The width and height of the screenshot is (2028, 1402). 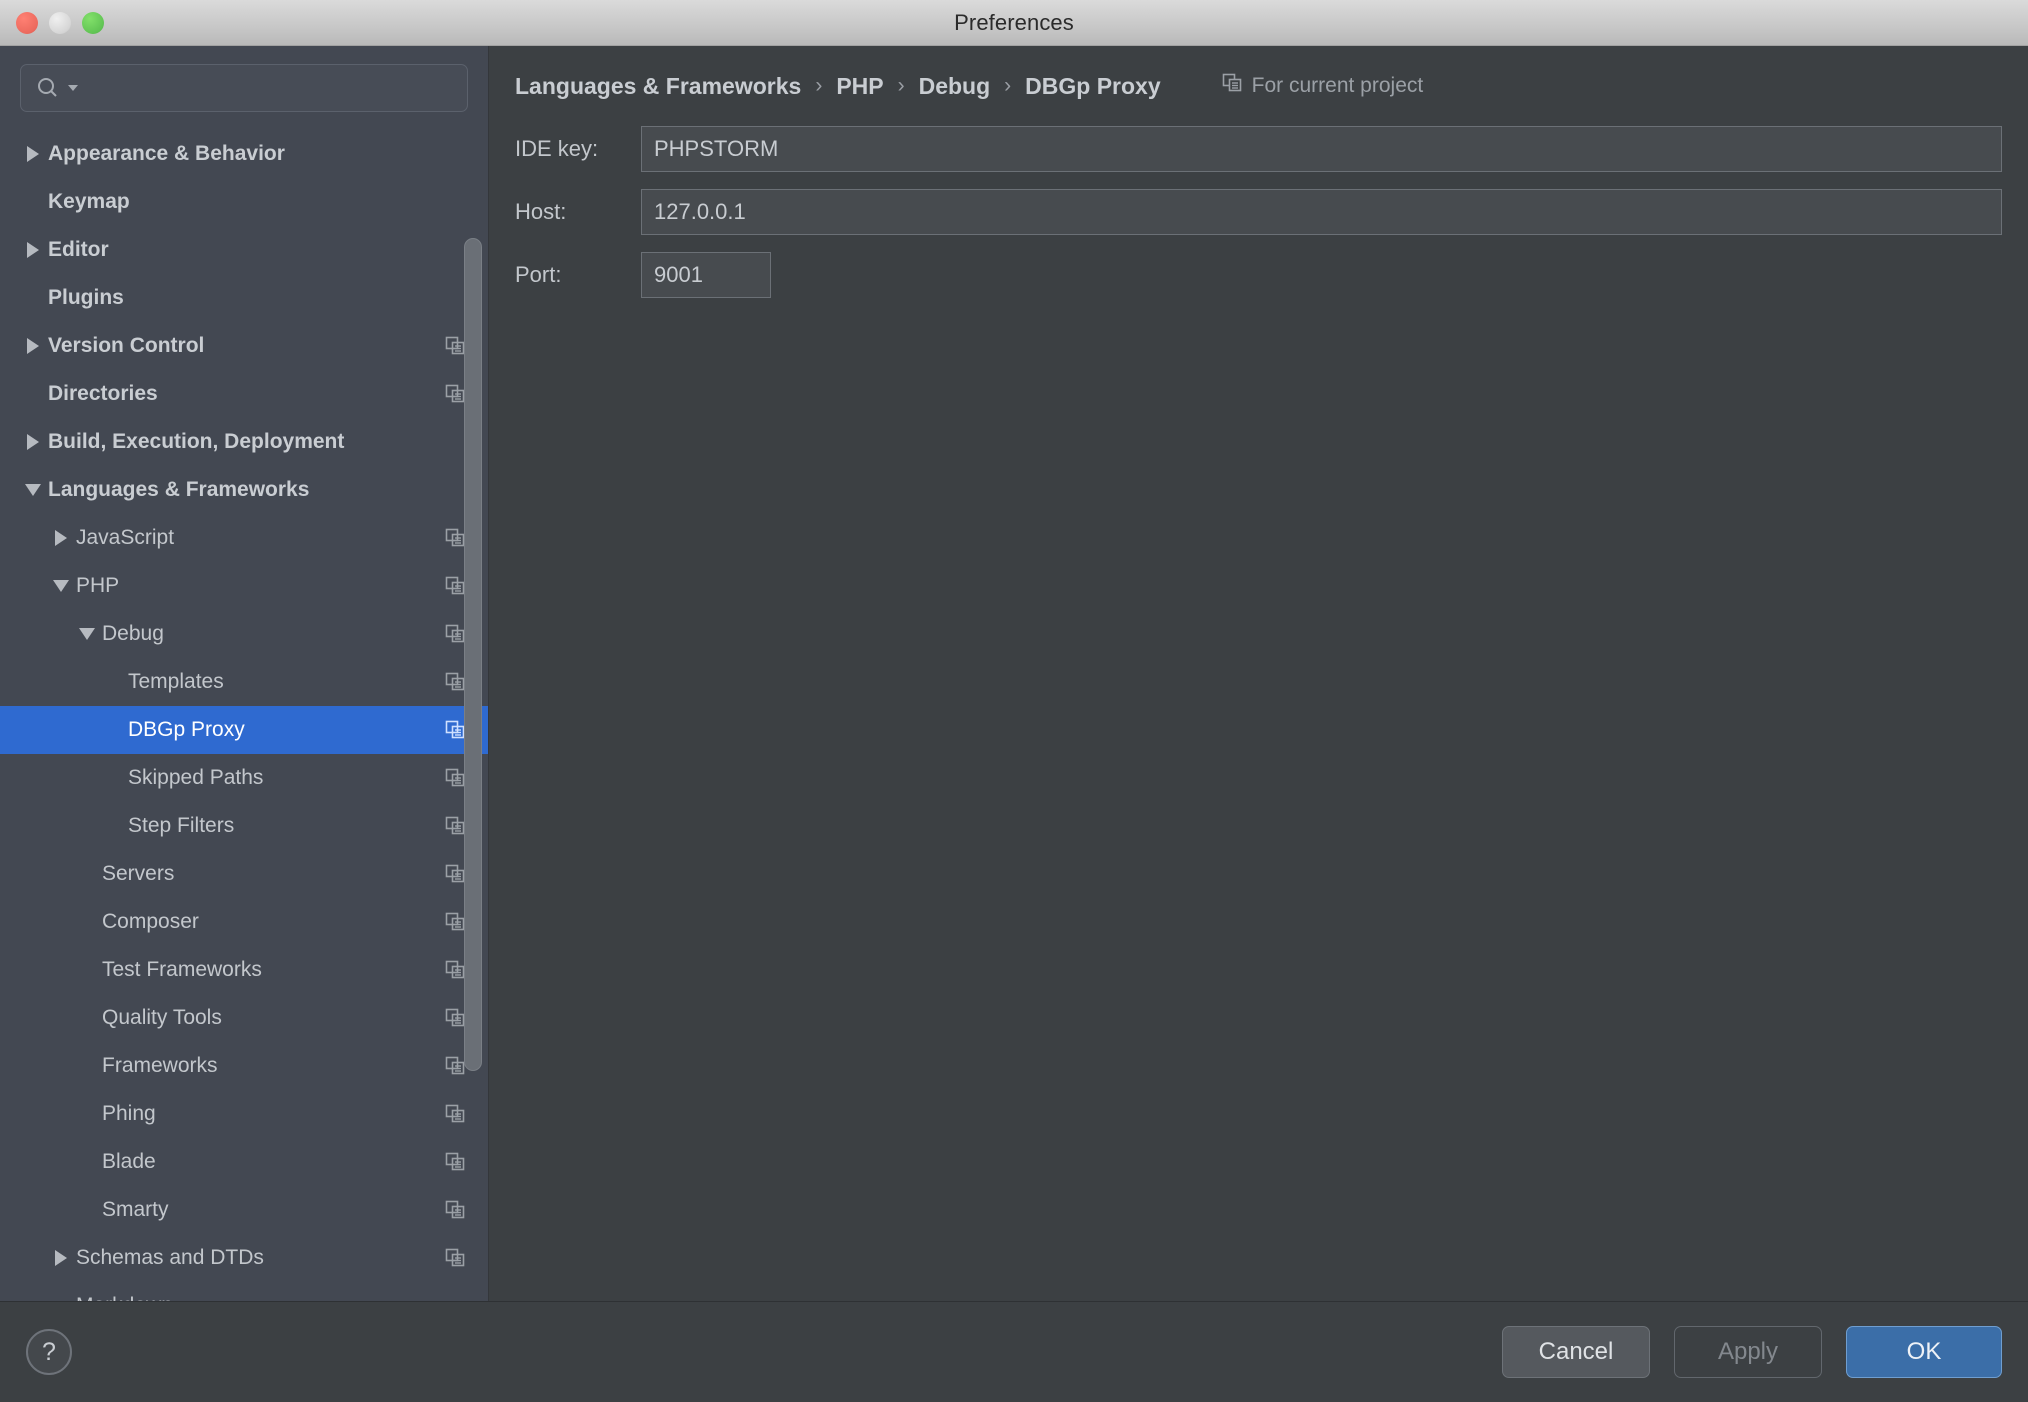 I want to click on sidebar-item-editor: Editor, so click(x=244, y=250).